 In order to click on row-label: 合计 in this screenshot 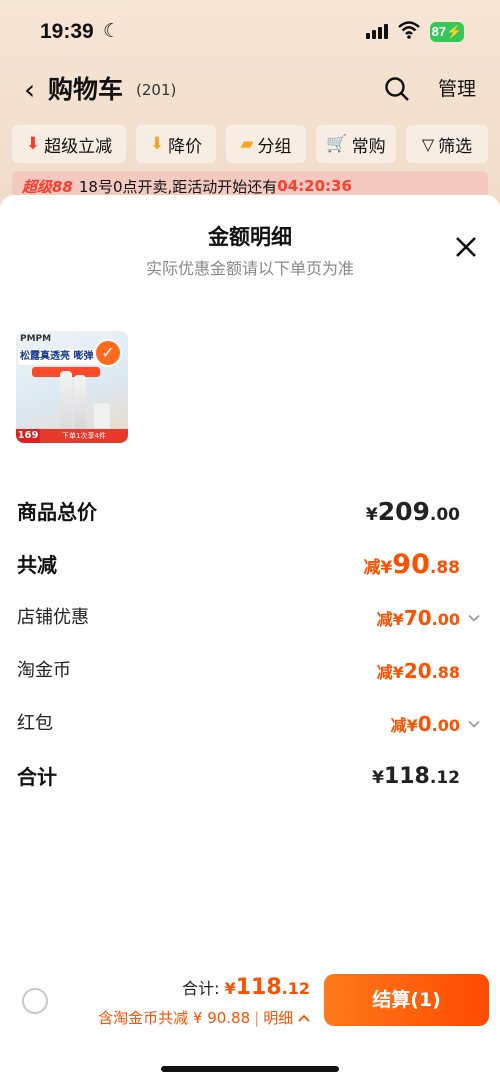, I will do `click(37, 777)`.